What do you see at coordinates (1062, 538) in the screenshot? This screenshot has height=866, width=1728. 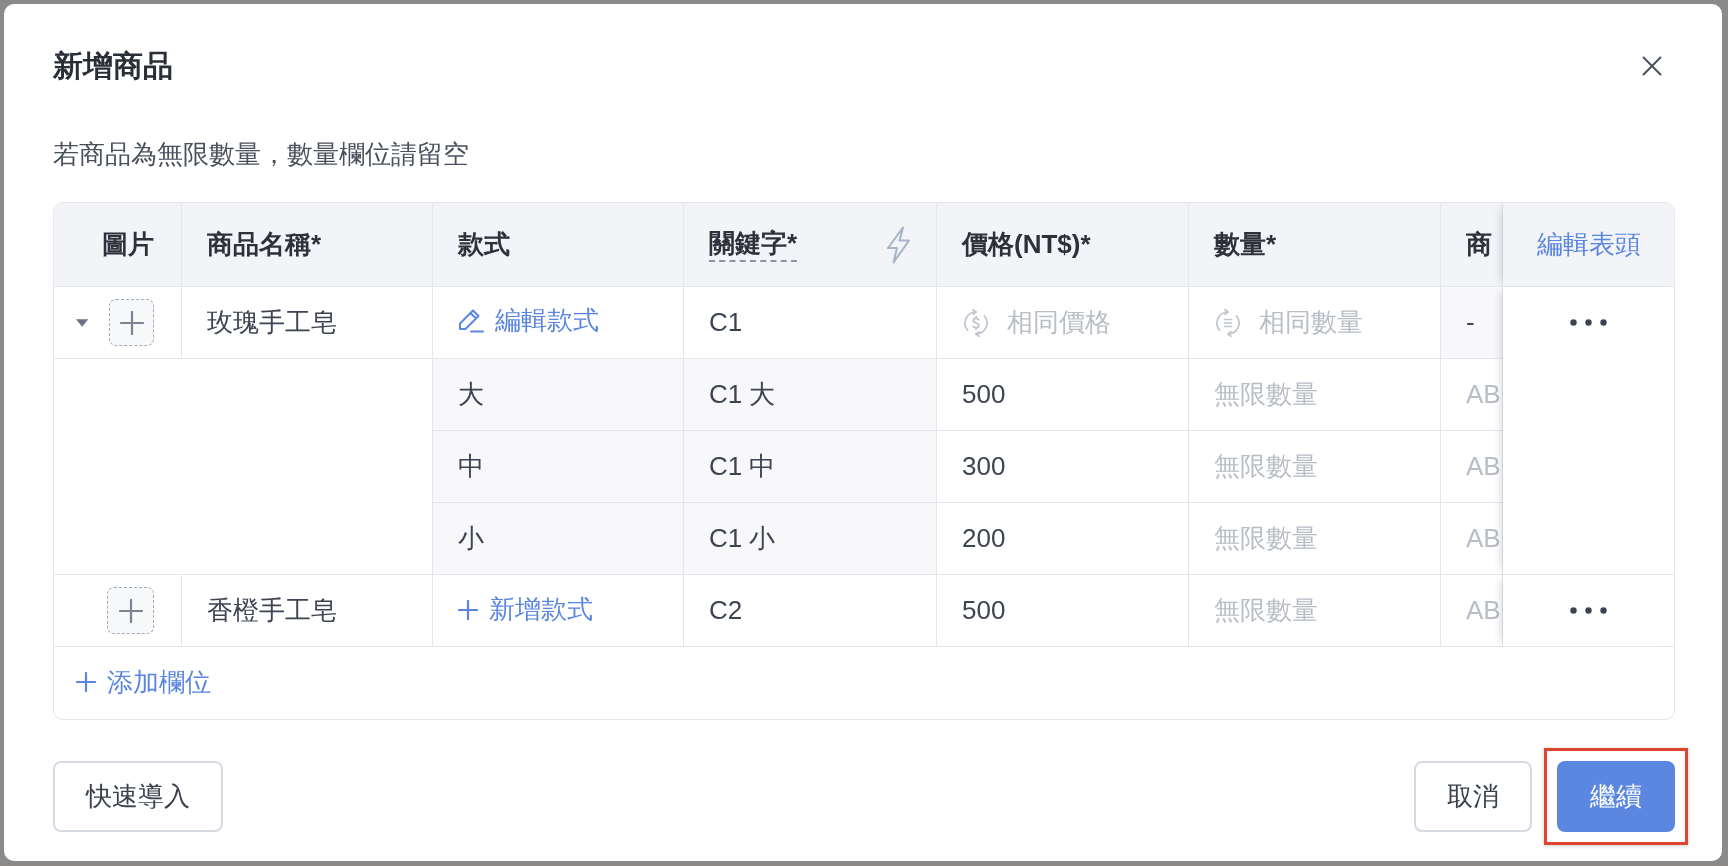 I see `price-field: 200` at bounding box center [1062, 538].